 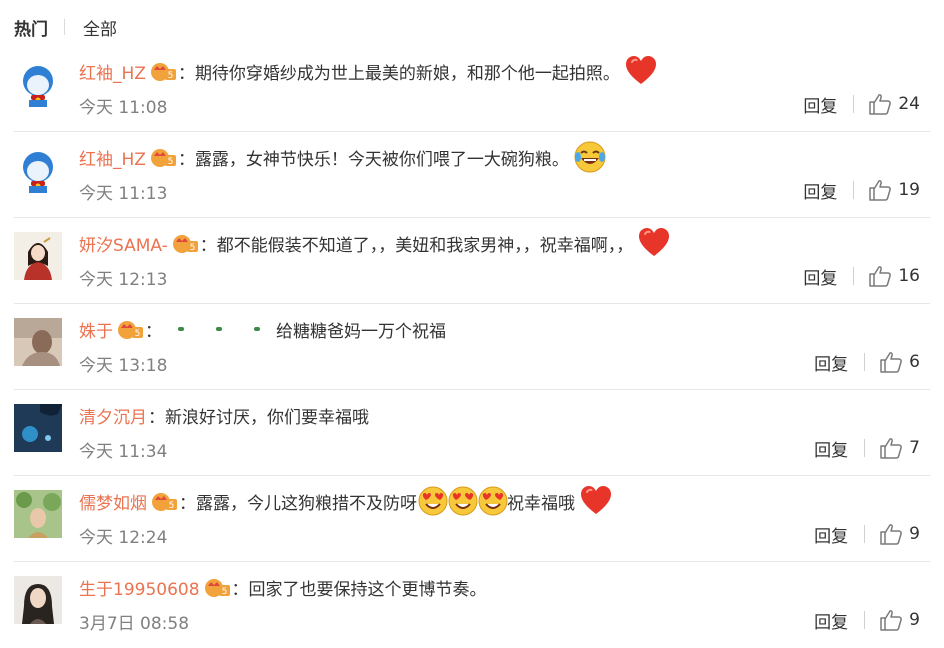 What do you see at coordinates (306, 503) in the screenshot?
I see `comment-text: 露露，今儿这狗粮措不及防呀` at bounding box center [306, 503].